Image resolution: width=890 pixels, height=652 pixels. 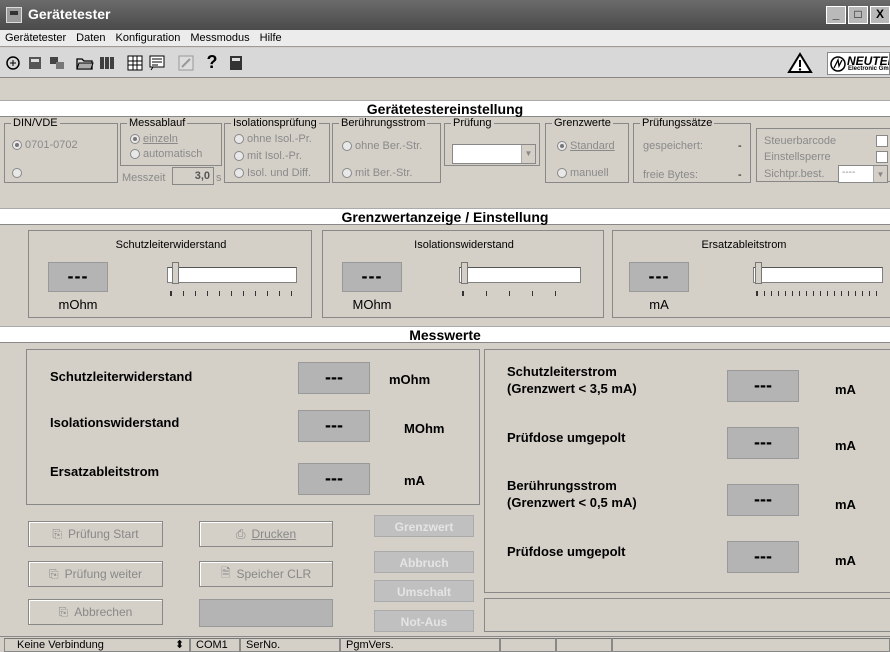 I want to click on measure-label: Schutzleiterwiderstand, so click(x=121, y=376).